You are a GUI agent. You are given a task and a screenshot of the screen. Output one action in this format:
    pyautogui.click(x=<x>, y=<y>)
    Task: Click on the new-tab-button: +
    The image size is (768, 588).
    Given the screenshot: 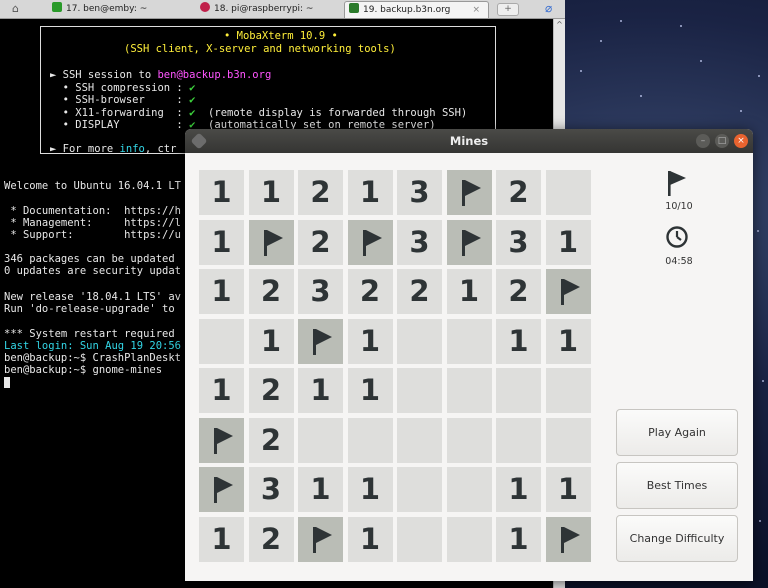 What is the action you would take?
    pyautogui.click(x=508, y=9)
    